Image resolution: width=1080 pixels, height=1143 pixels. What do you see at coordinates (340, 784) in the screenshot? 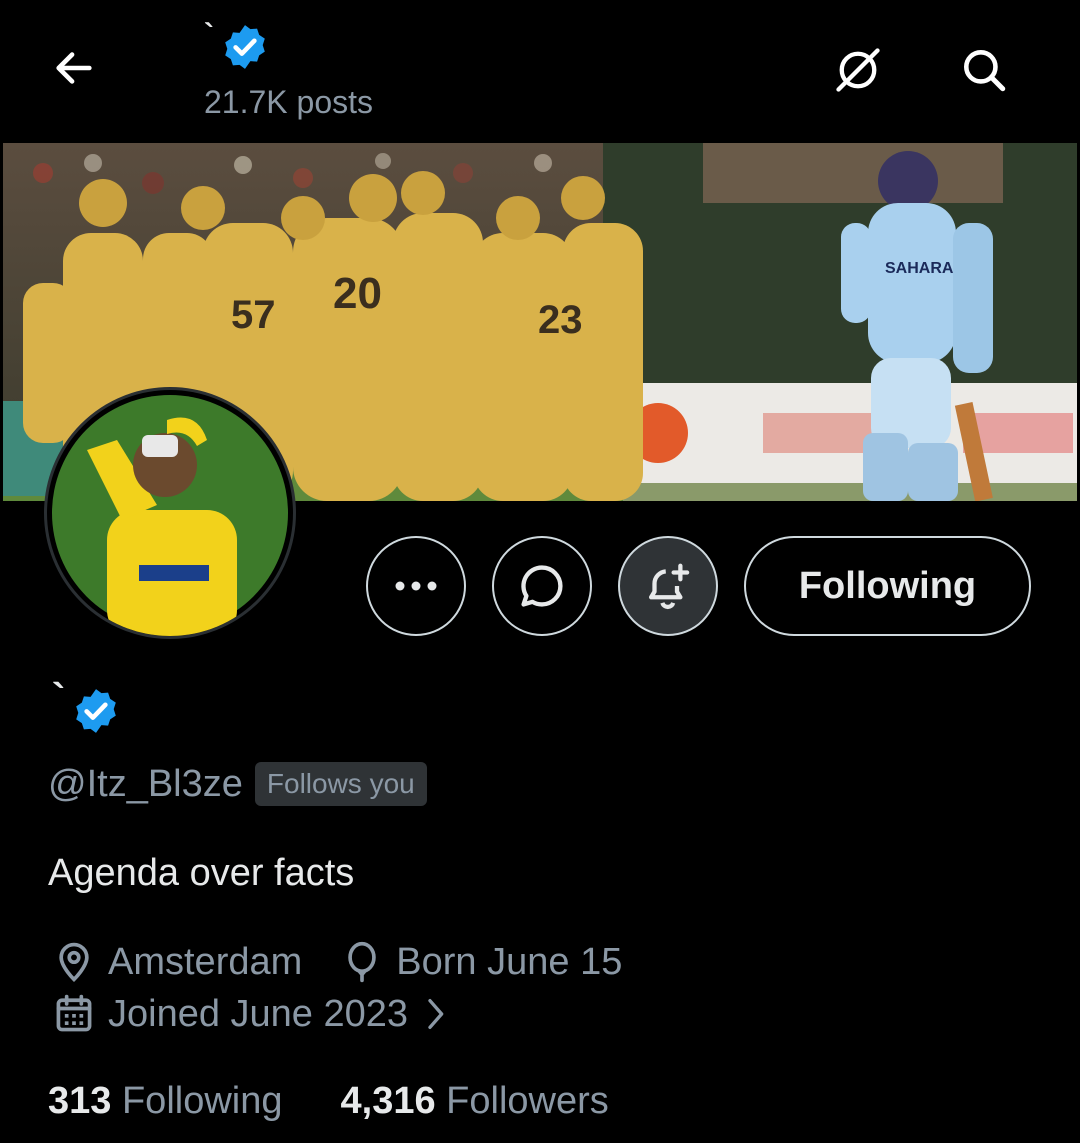
I see `follows-you-badge: Follows you` at bounding box center [340, 784].